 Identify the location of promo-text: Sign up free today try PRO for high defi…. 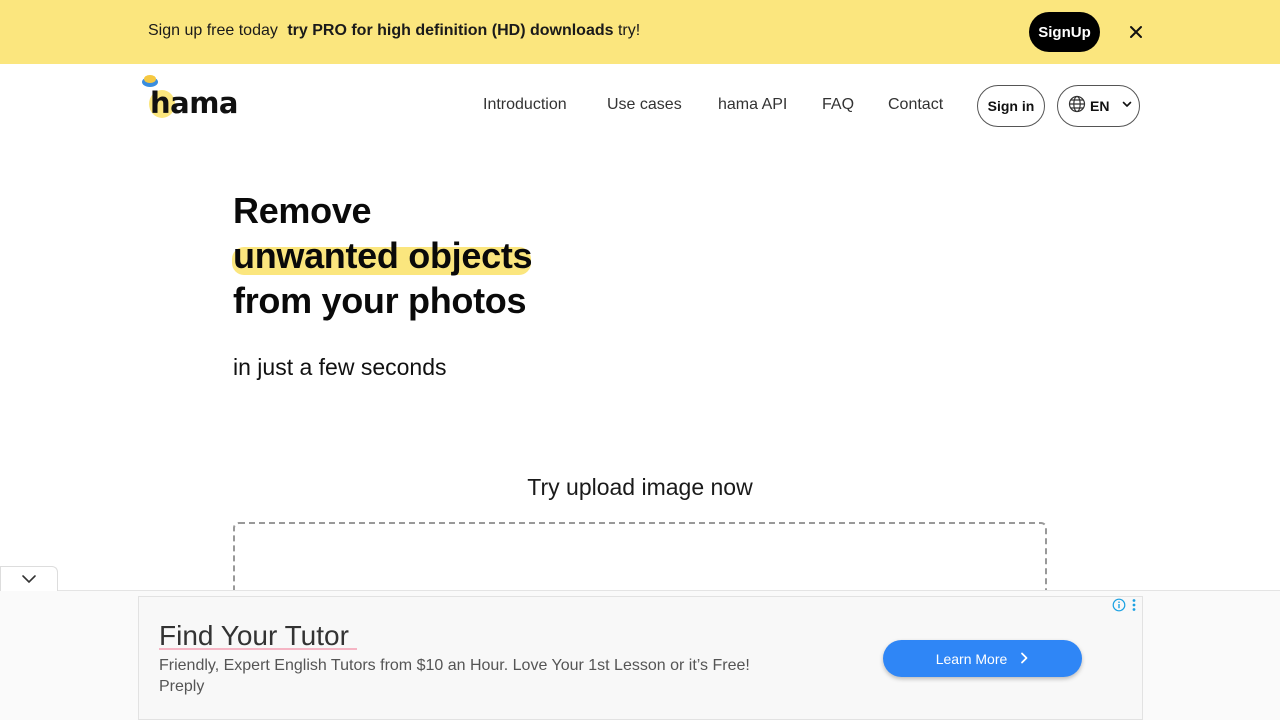
(394, 31).